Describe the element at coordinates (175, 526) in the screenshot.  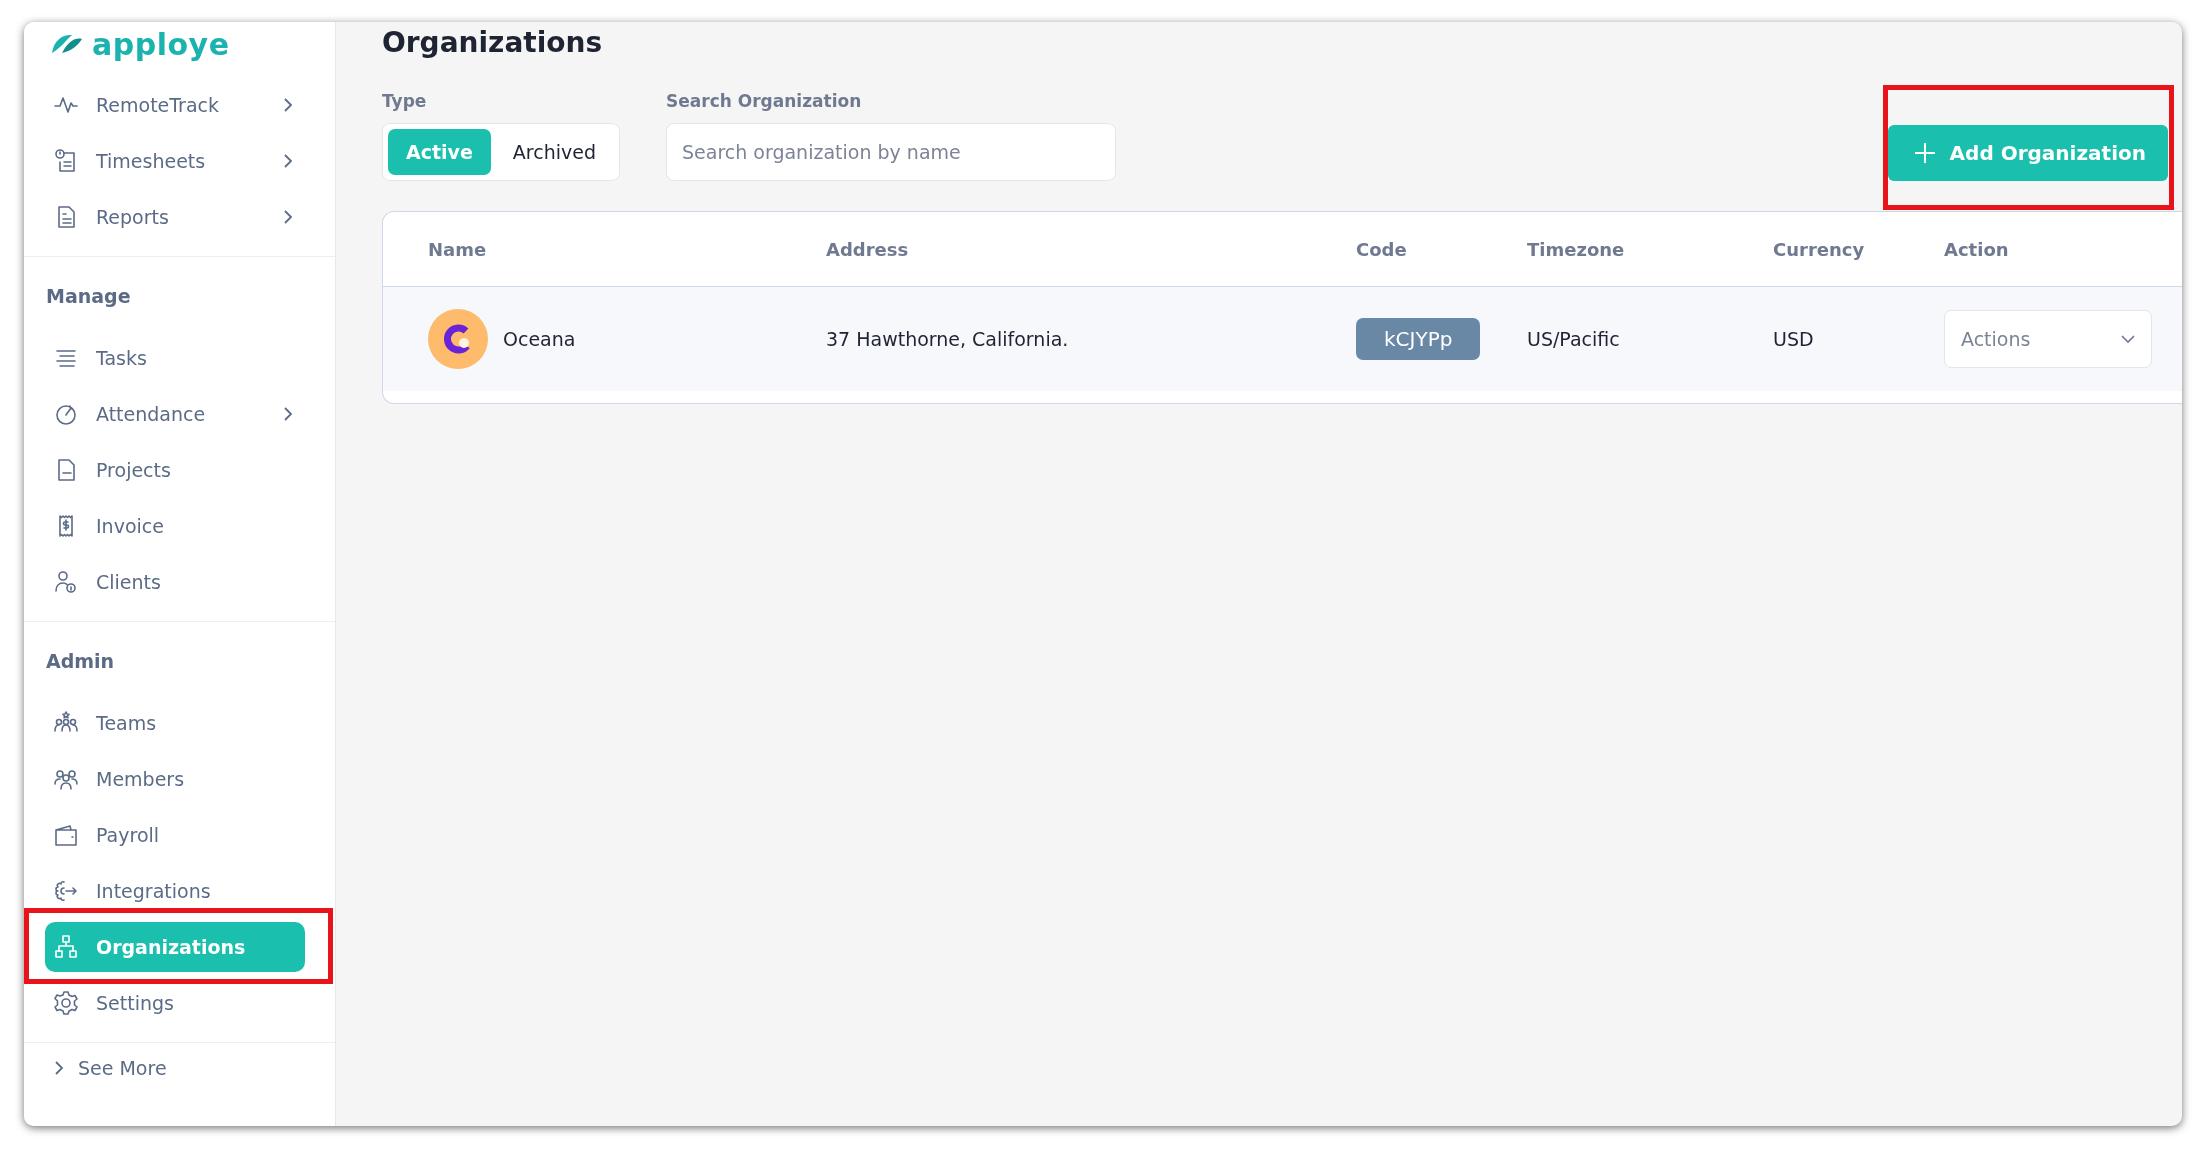
I see `sidebar-item: Invoice` at that location.